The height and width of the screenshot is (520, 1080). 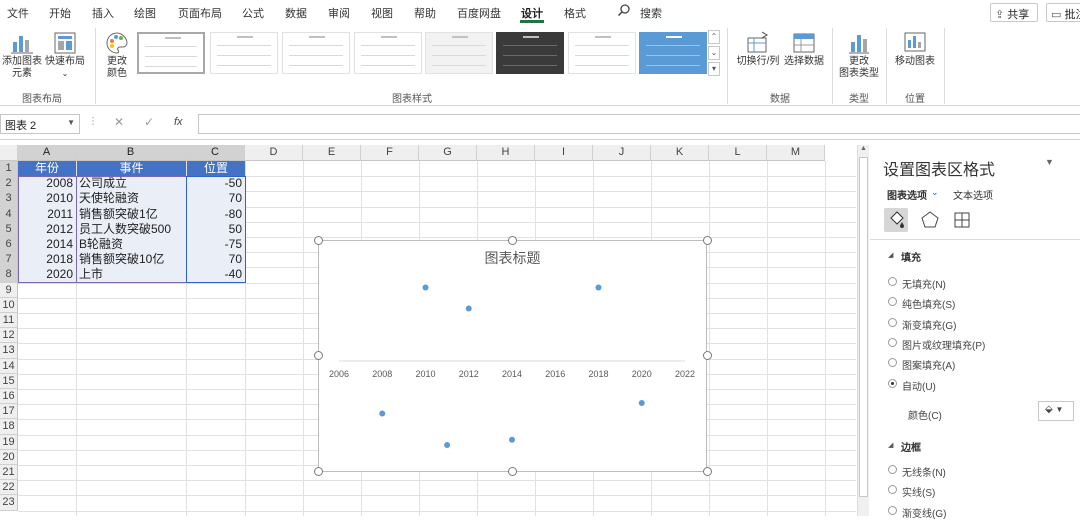 What do you see at coordinates (9, 275) in the screenshot?
I see `row-header: 8` at bounding box center [9, 275].